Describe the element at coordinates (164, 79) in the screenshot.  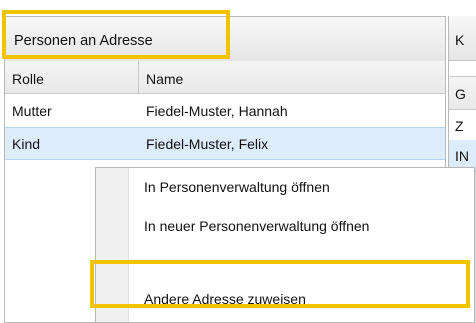
I see `column-header-name: Name` at that location.